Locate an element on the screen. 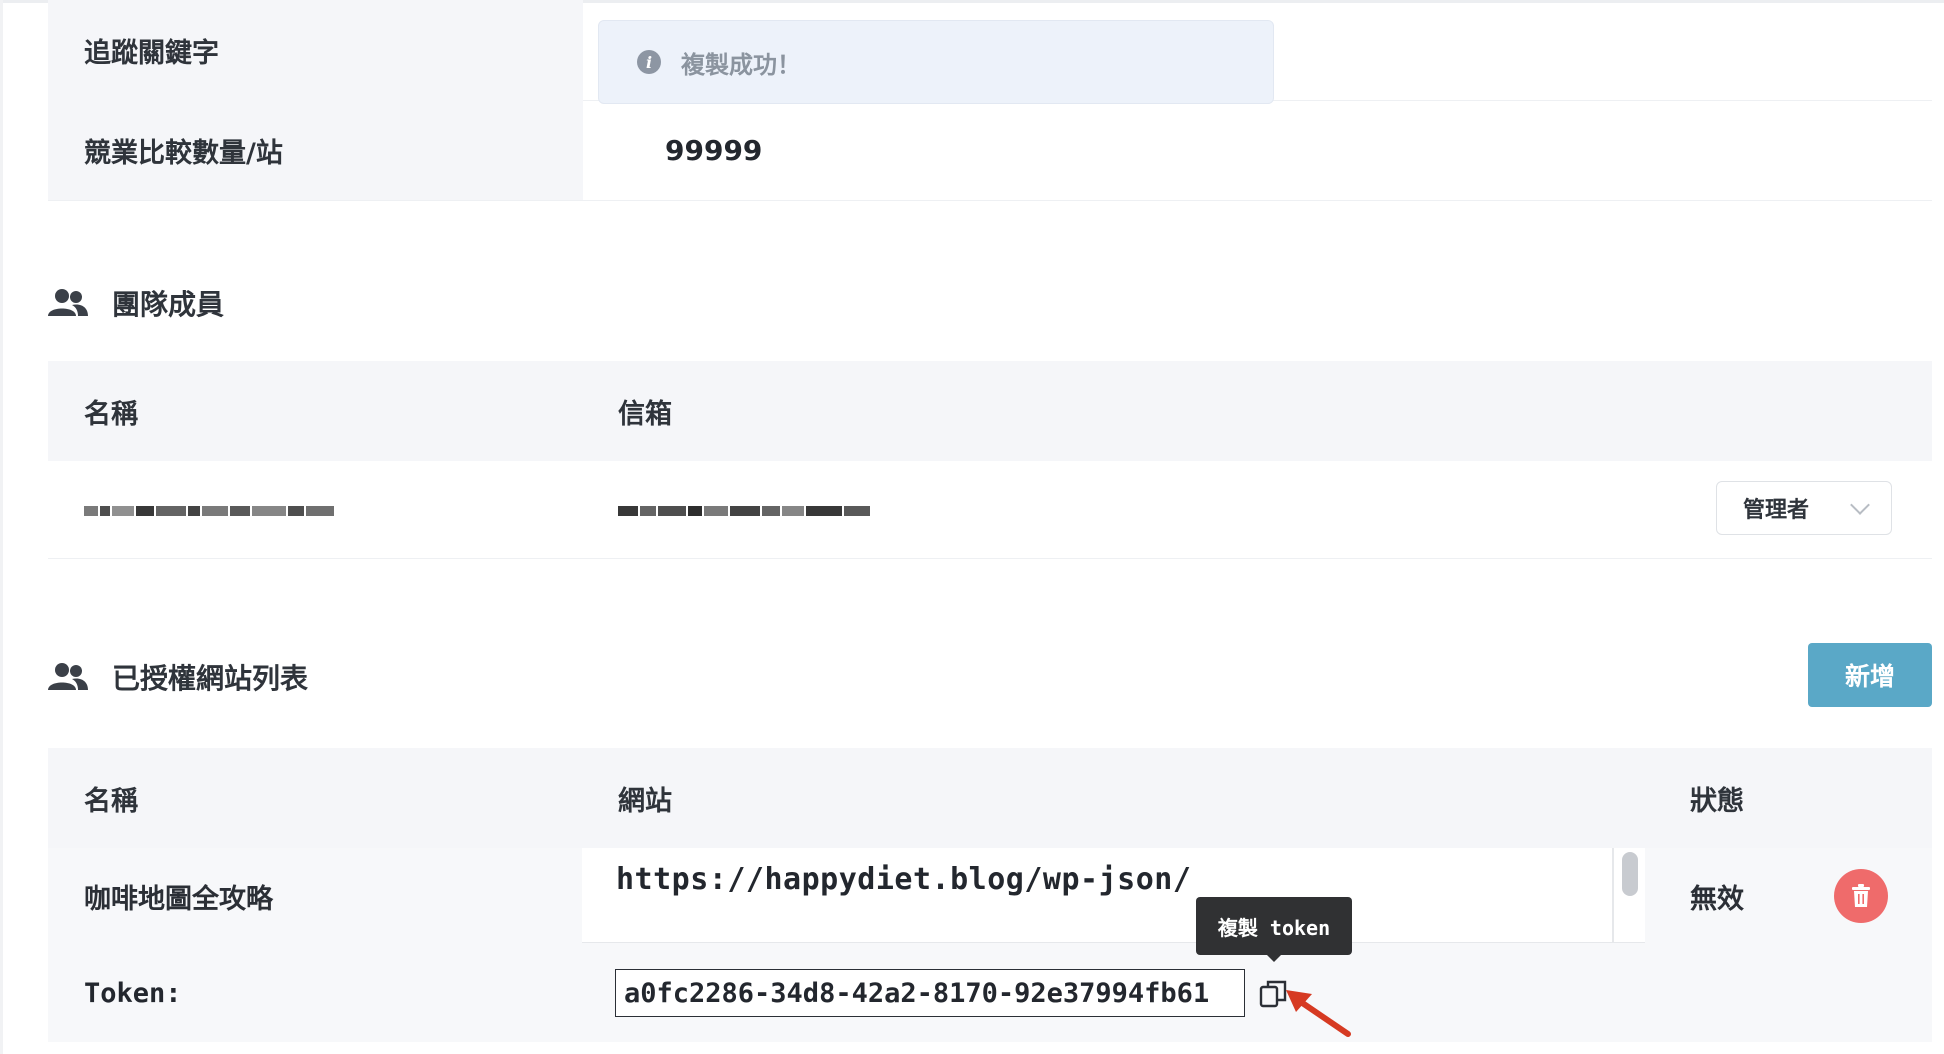  site-url: https://happydiet.blog/wp-json/ is located at coordinates (904, 879).